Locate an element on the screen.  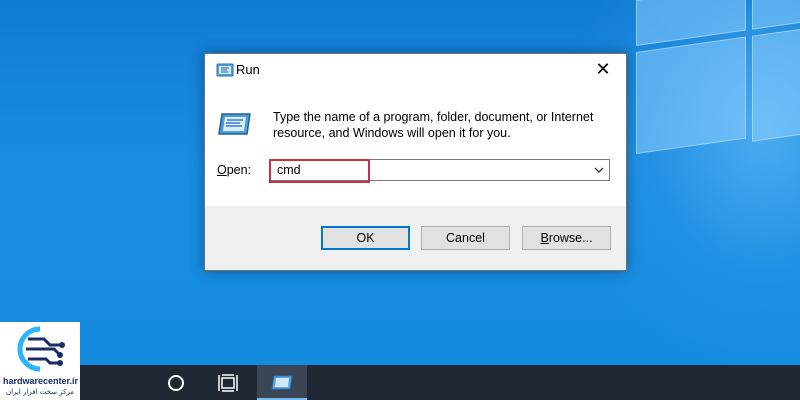
open-label-rest: pen: is located at coordinates (239, 170).